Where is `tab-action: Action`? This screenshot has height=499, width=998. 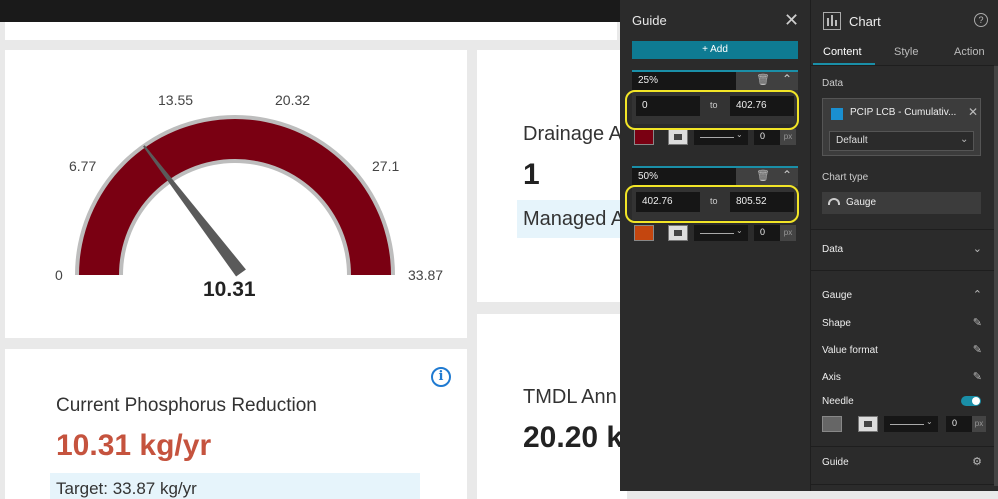
tab-action: Action is located at coordinates (969, 52).